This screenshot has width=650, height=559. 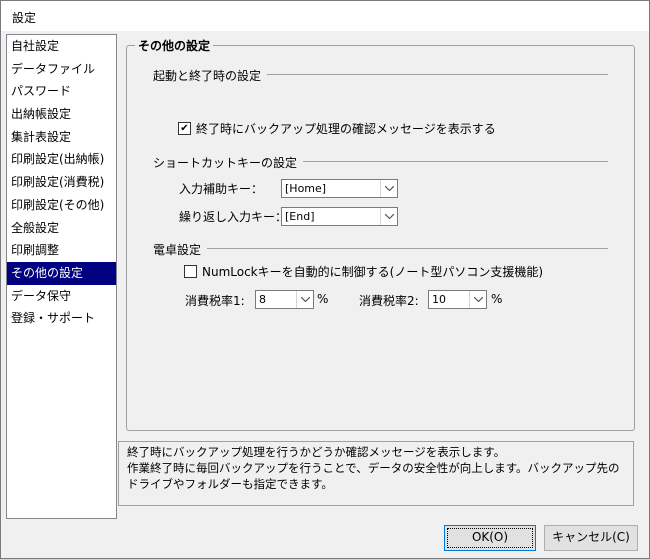 I want to click on cancel-button-label: キャンセル(C), so click(x=591, y=537).